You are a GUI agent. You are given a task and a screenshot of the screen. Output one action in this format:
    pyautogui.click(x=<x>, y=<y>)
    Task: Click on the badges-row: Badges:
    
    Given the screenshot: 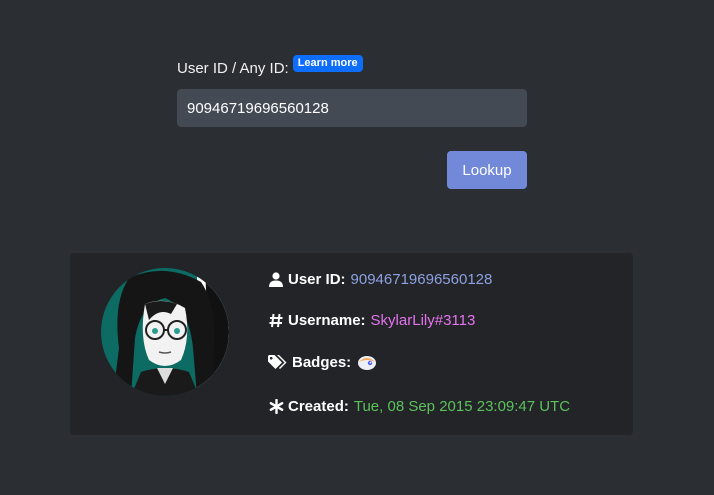 What is the action you would take?
    pyautogui.click(x=323, y=362)
    